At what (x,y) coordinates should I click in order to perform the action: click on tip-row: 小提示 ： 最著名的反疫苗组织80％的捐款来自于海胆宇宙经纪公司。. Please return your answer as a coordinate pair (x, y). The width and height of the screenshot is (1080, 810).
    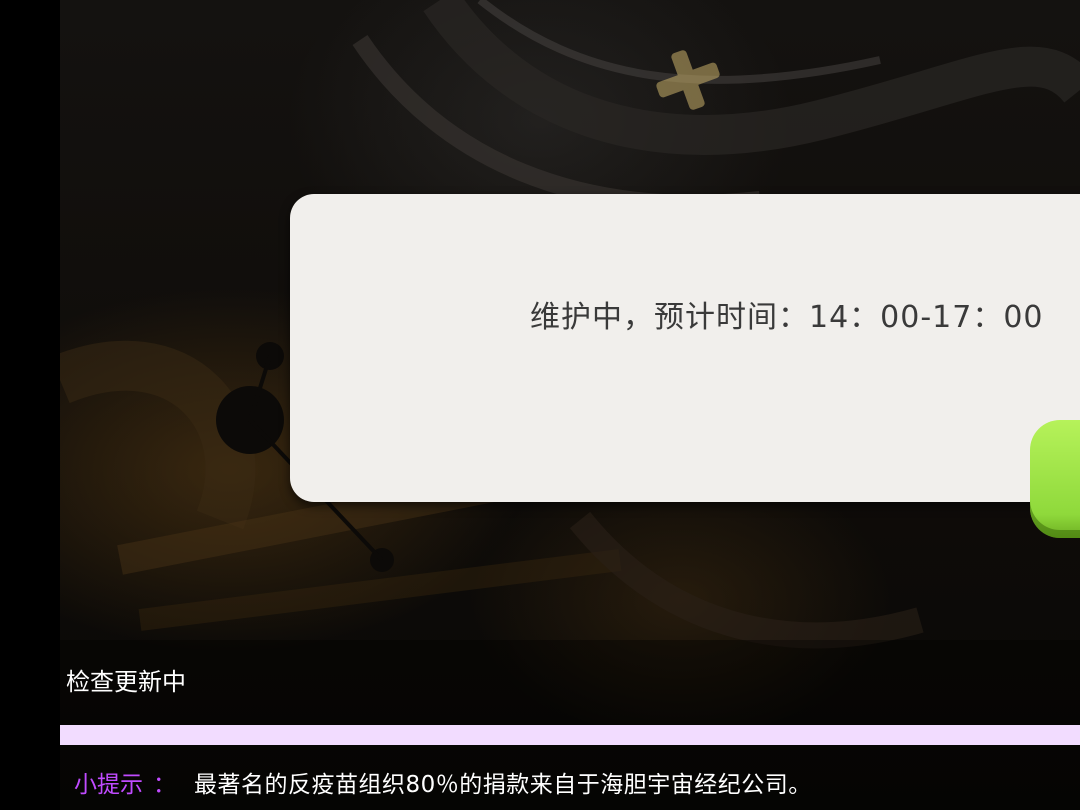
    Looking at the image, I should click on (443, 782).